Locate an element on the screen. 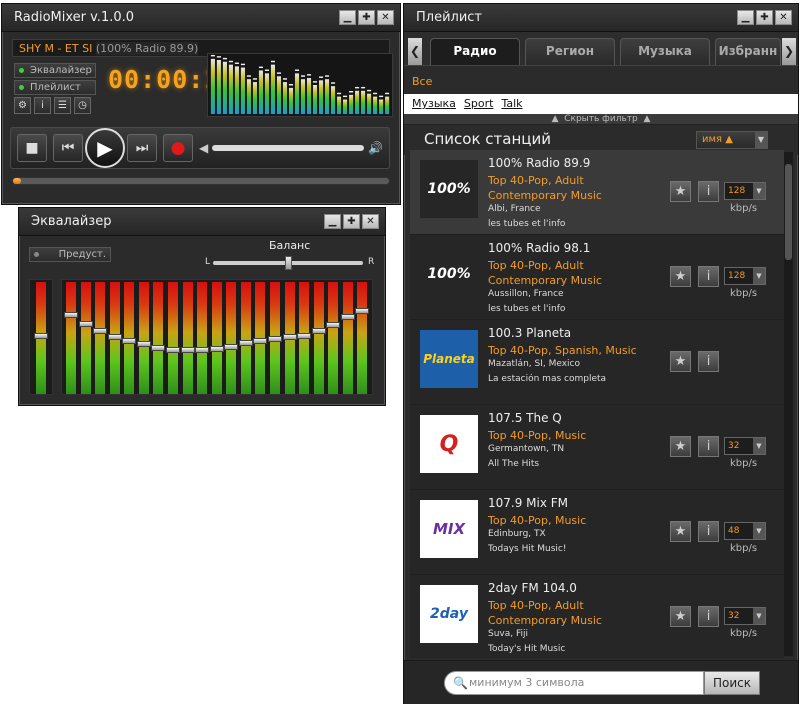 The width and height of the screenshot is (803, 707). search-input: 🔍 минимум 3 символа is located at coordinates (574, 683).